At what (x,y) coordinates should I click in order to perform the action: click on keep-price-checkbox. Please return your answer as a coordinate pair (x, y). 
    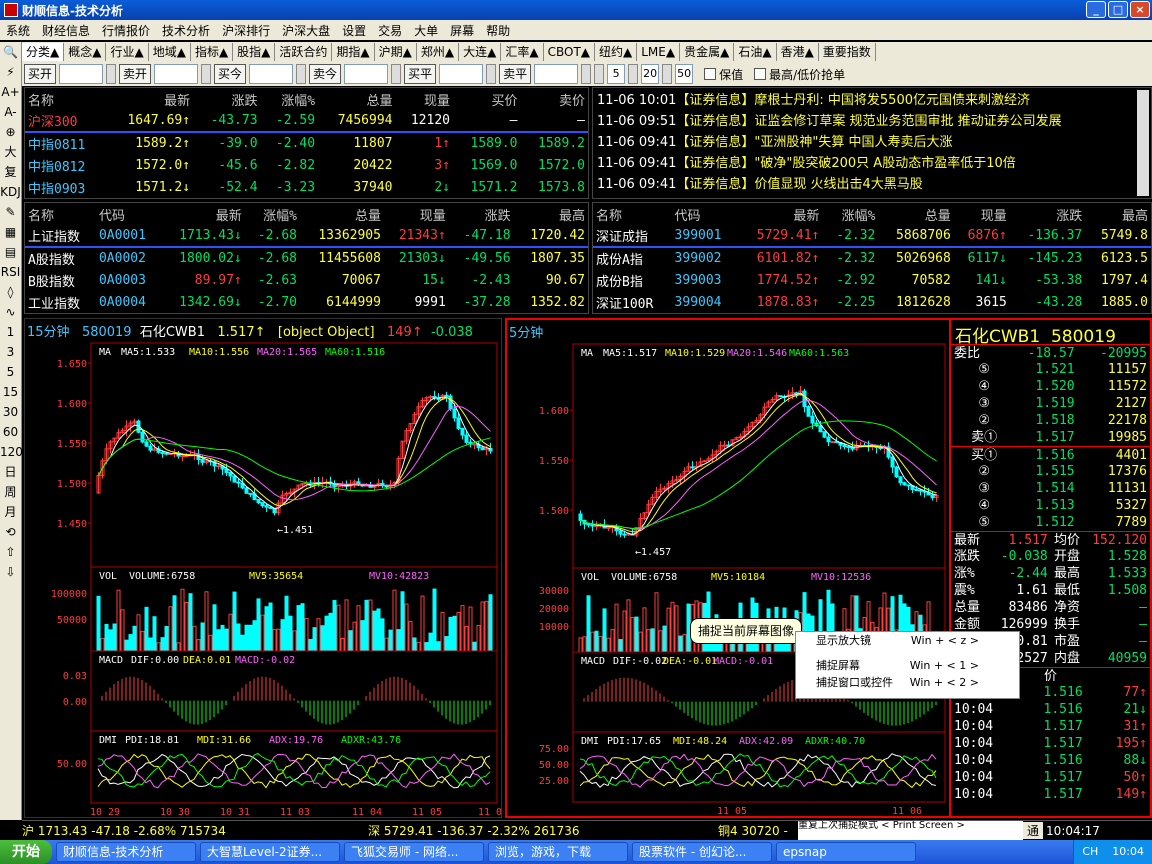
    Looking at the image, I should click on (710, 74).